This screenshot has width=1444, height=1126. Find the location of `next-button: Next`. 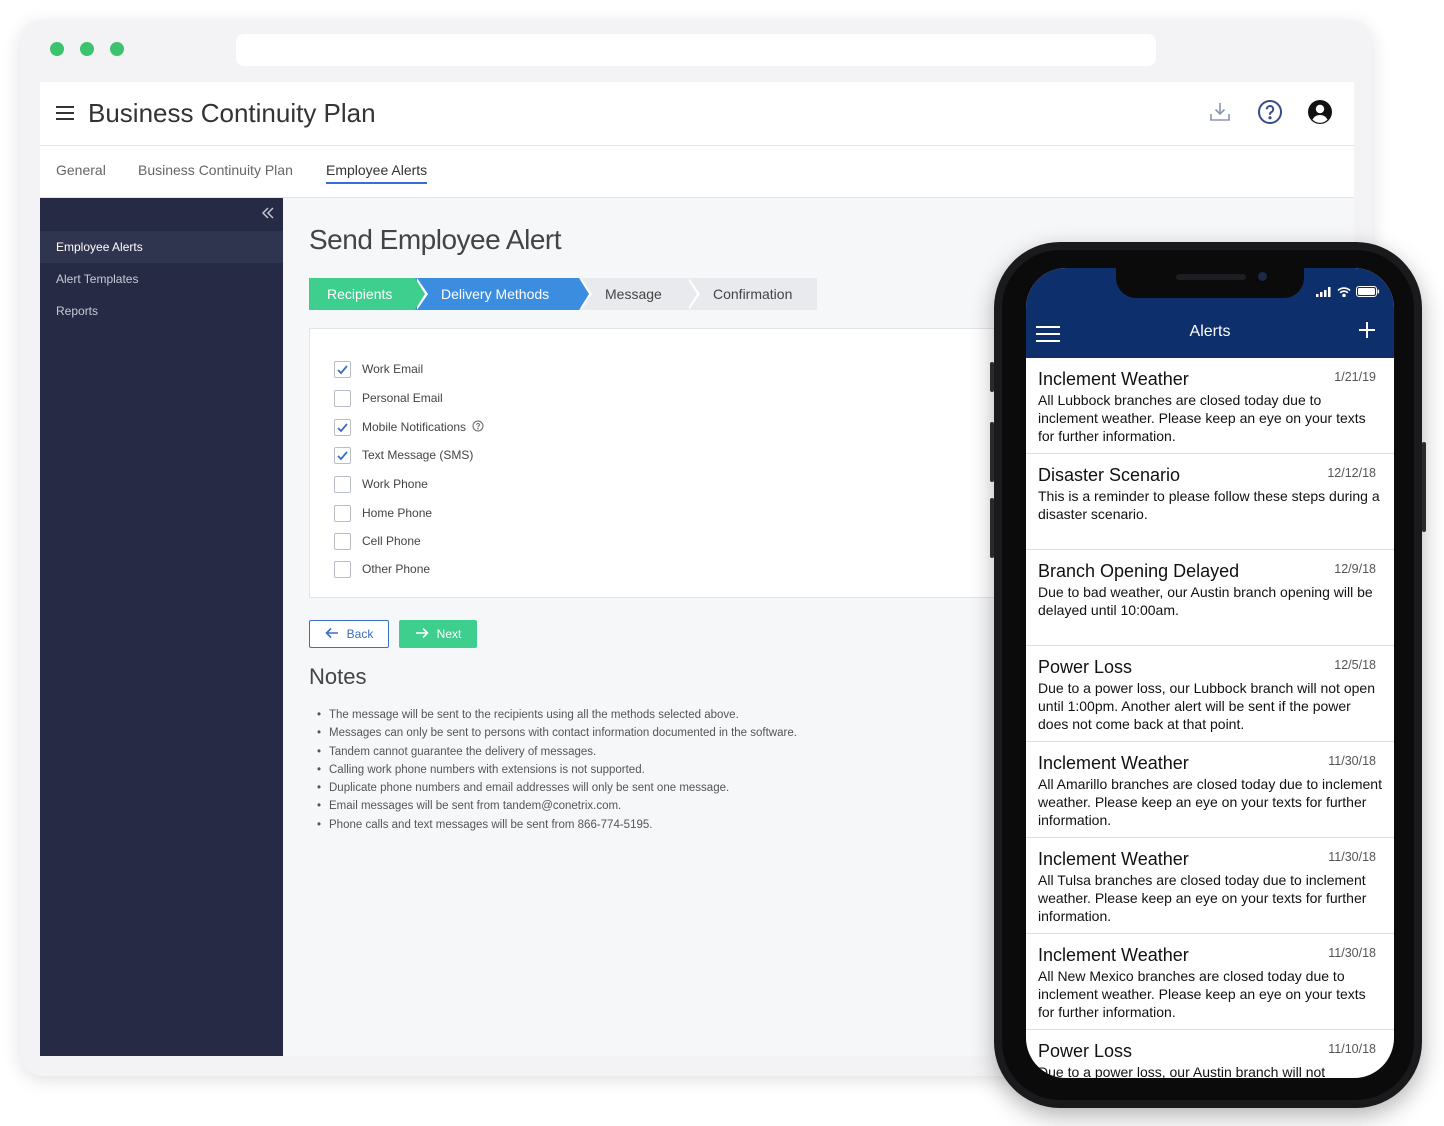

next-button: Next is located at coordinates (438, 634).